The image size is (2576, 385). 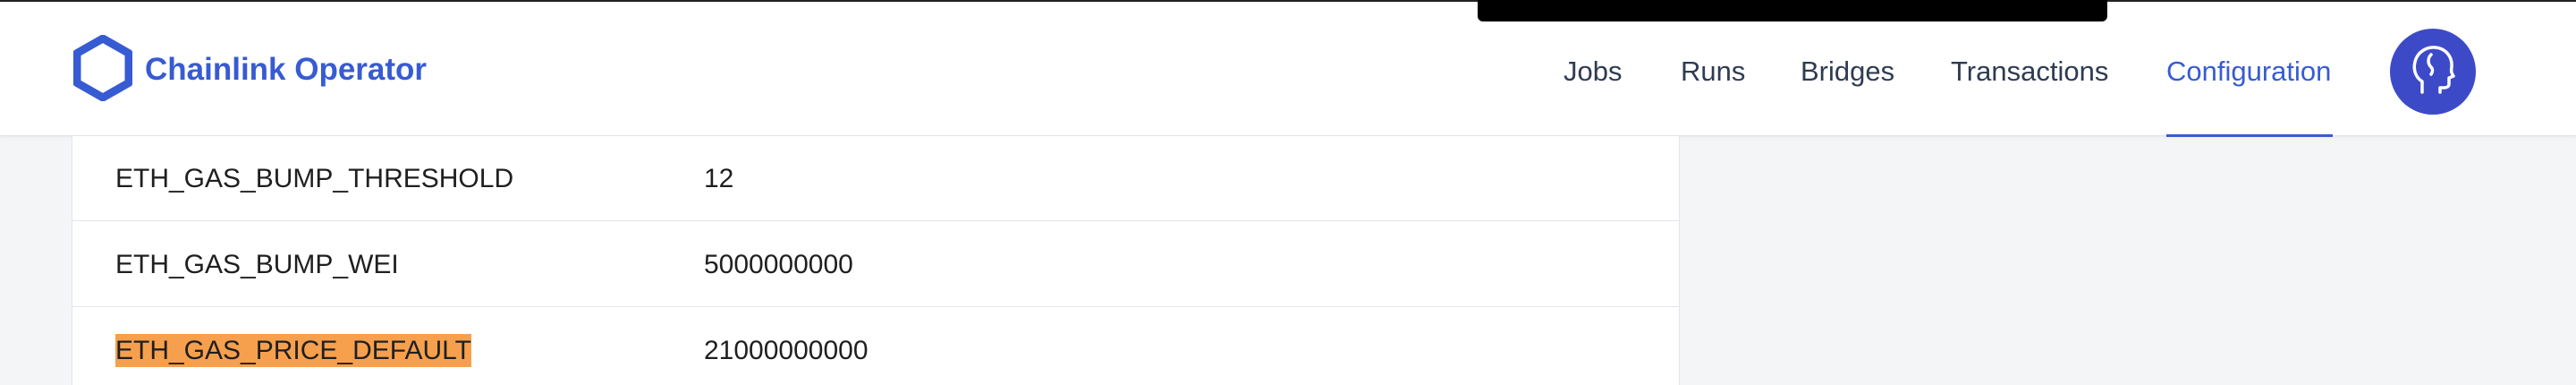 What do you see at coordinates (719, 178) in the screenshot?
I see `config-value: 12` at bounding box center [719, 178].